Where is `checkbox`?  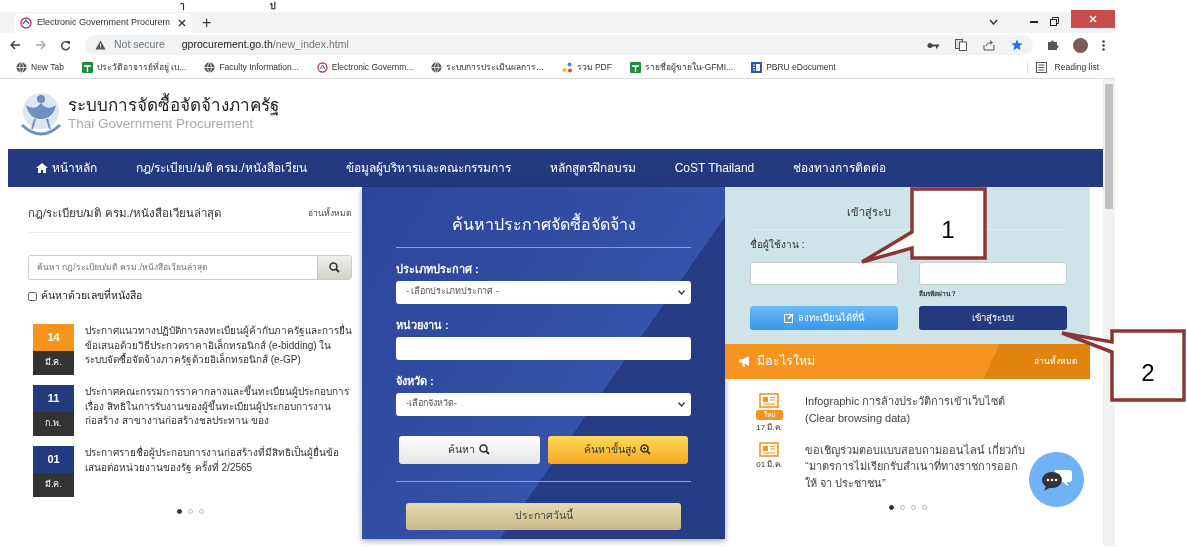 checkbox is located at coordinates (32, 296).